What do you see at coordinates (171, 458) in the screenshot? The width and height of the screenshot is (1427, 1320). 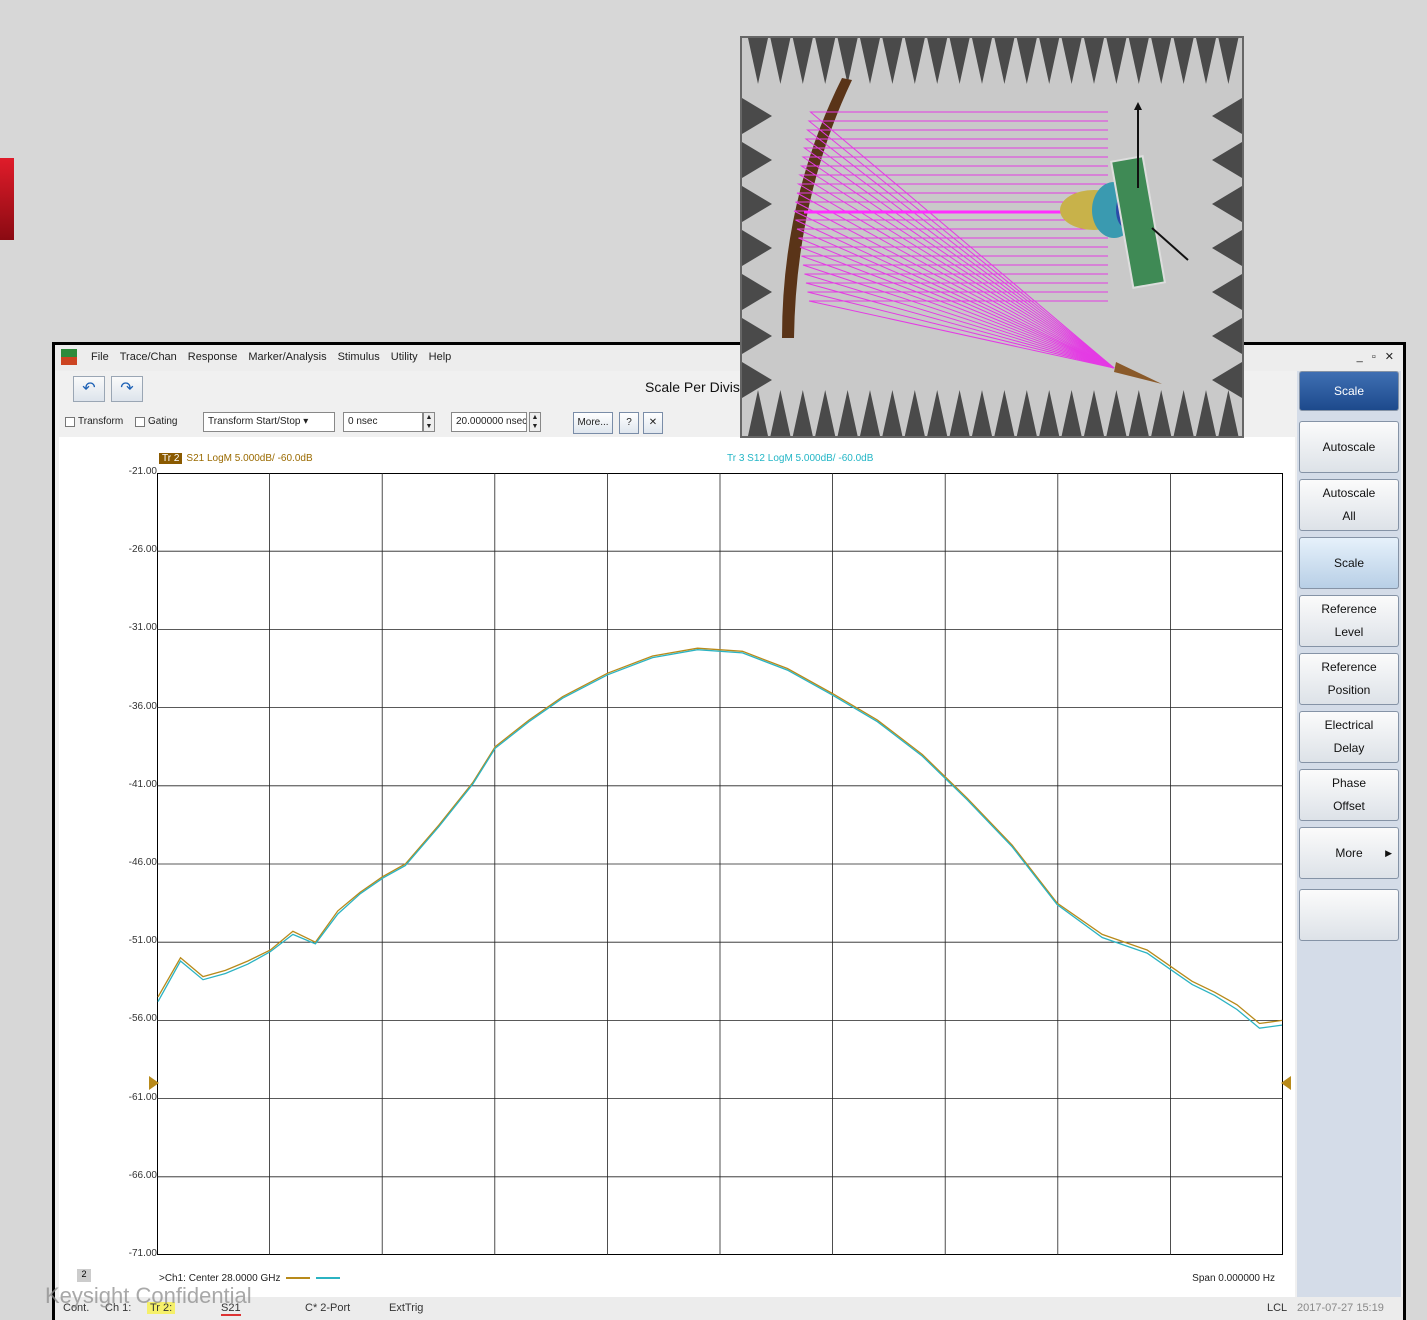 I see `trace-2-badge: Tr 2` at bounding box center [171, 458].